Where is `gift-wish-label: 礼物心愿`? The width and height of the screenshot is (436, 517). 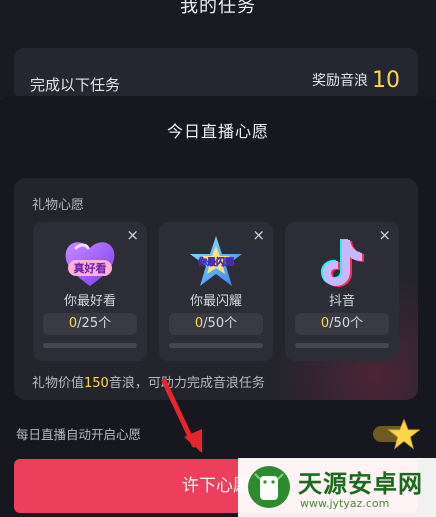 gift-wish-label: 礼物心愿 is located at coordinates (58, 205).